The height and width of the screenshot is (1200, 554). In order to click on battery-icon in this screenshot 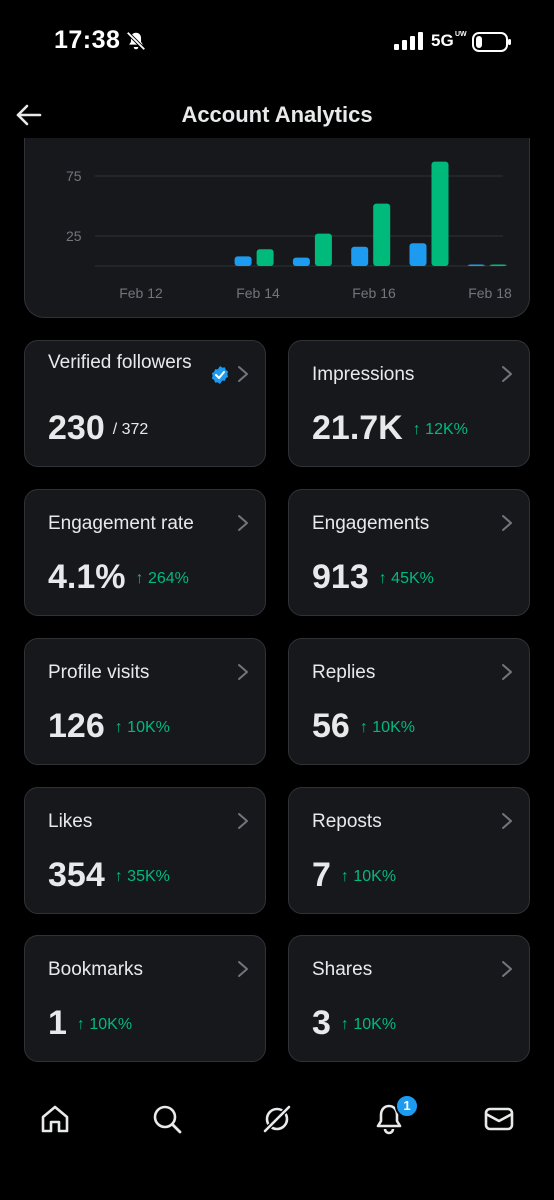, I will do `click(491, 42)`.